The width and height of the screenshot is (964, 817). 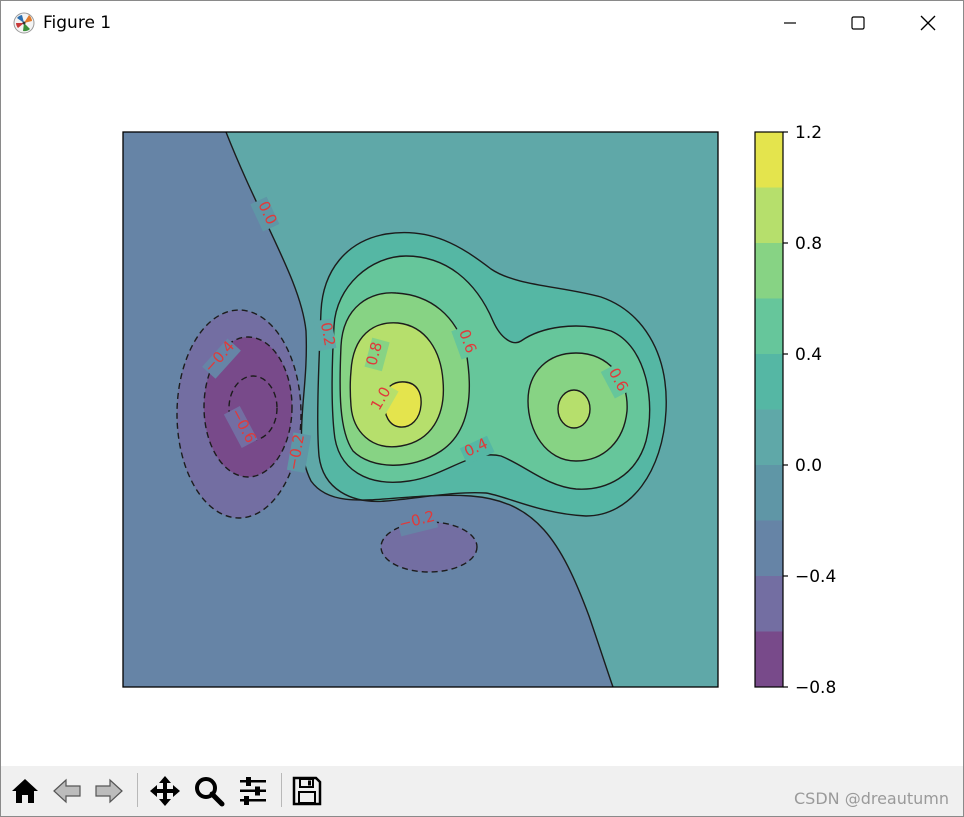 I want to click on colorbar: 1.2 0.8 0.4 0.0 −0.4 −0.8, so click(x=795, y=410).